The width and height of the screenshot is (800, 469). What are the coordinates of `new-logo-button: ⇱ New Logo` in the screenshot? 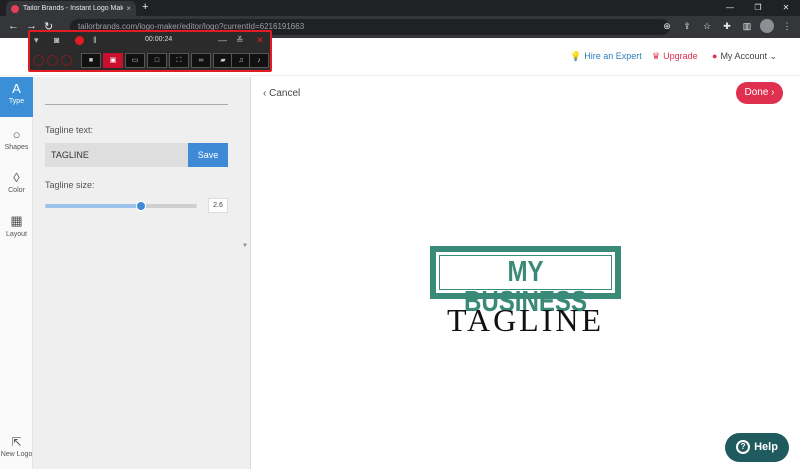 It's located at (16, 446).